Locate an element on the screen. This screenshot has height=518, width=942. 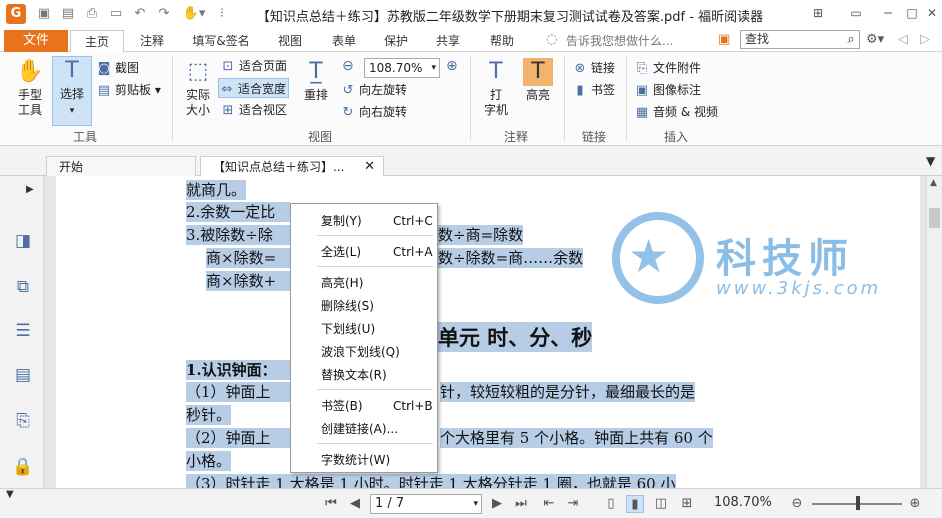
menu-item-squiggly: 波浪下划线(Q) is located at coordinates (364, 352).